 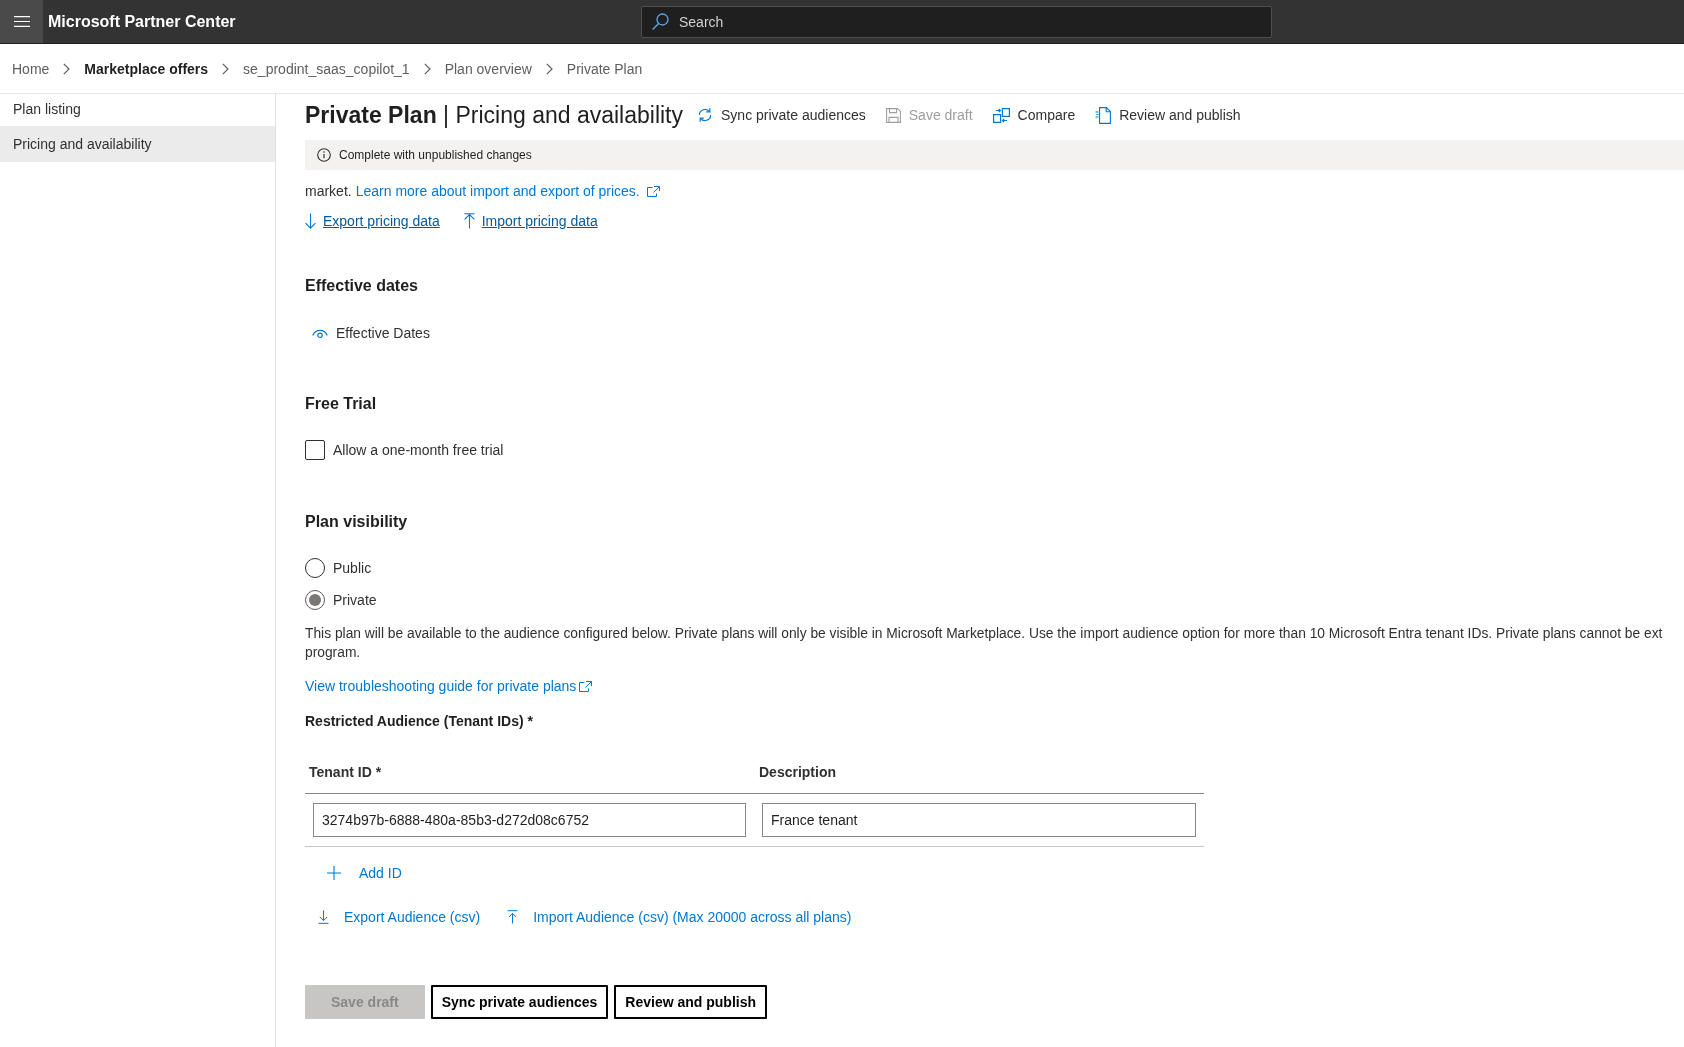 What do you see at coordinates (320, 333) in the screenshot?
I see `eye-icon` at bounding box center [320, 333].